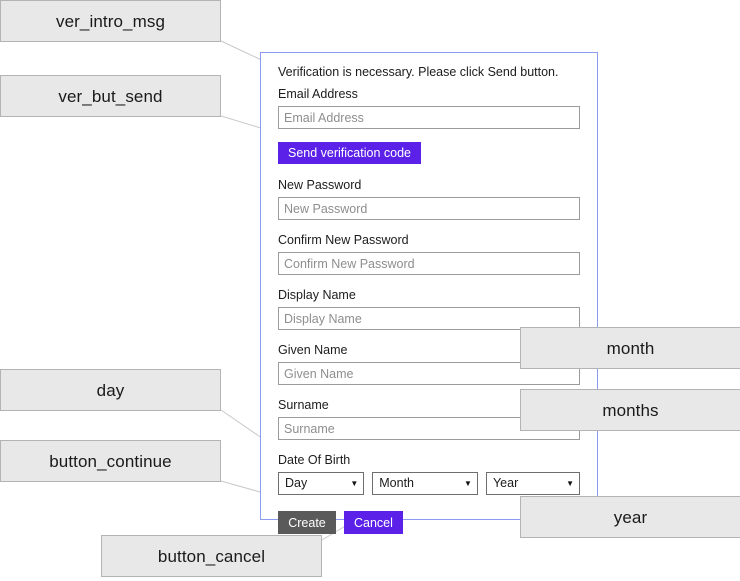 The height and width of the screenshot is (581, 740). I want to click on date-of-birth-row: Day ▼ Month ▼ Year ▼, so click(429, 483).